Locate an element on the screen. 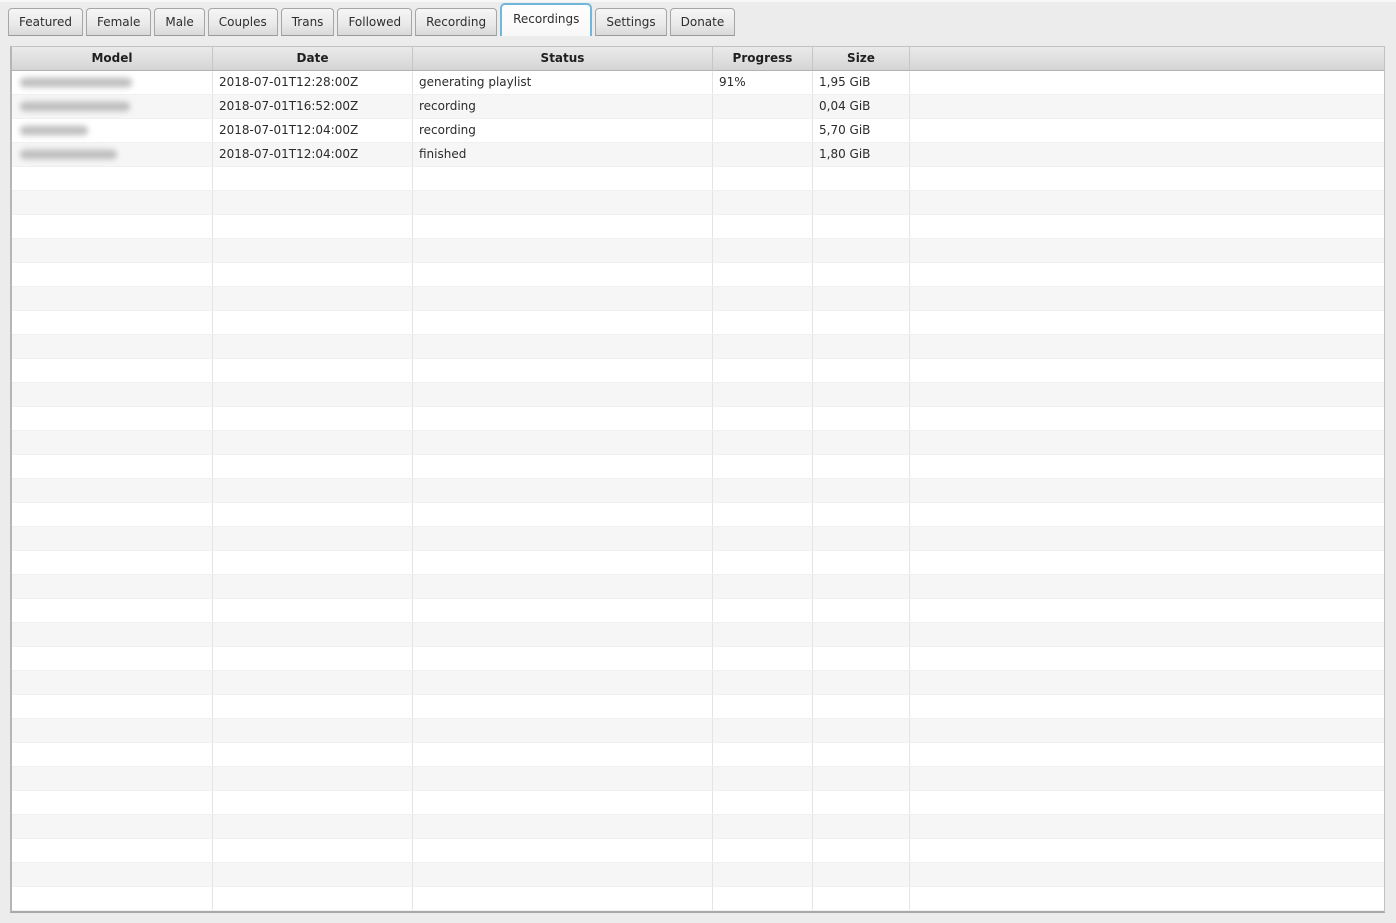 Image resolution: width=1396 pixels, height=923 pixels. tab-recordings: Recordings is located at coordinates (546, 19).